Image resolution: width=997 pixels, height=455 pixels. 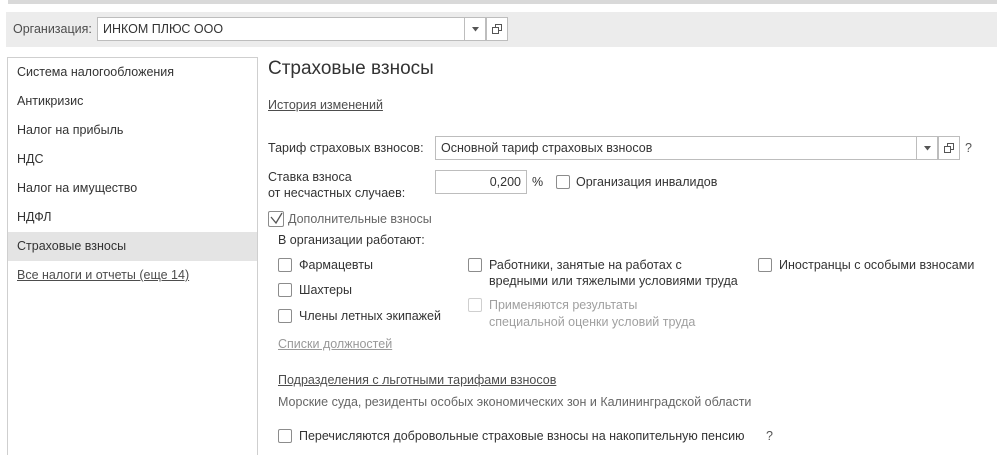 I want to click on positions-list-link: Списки должностей, so click(x=335, y=344).